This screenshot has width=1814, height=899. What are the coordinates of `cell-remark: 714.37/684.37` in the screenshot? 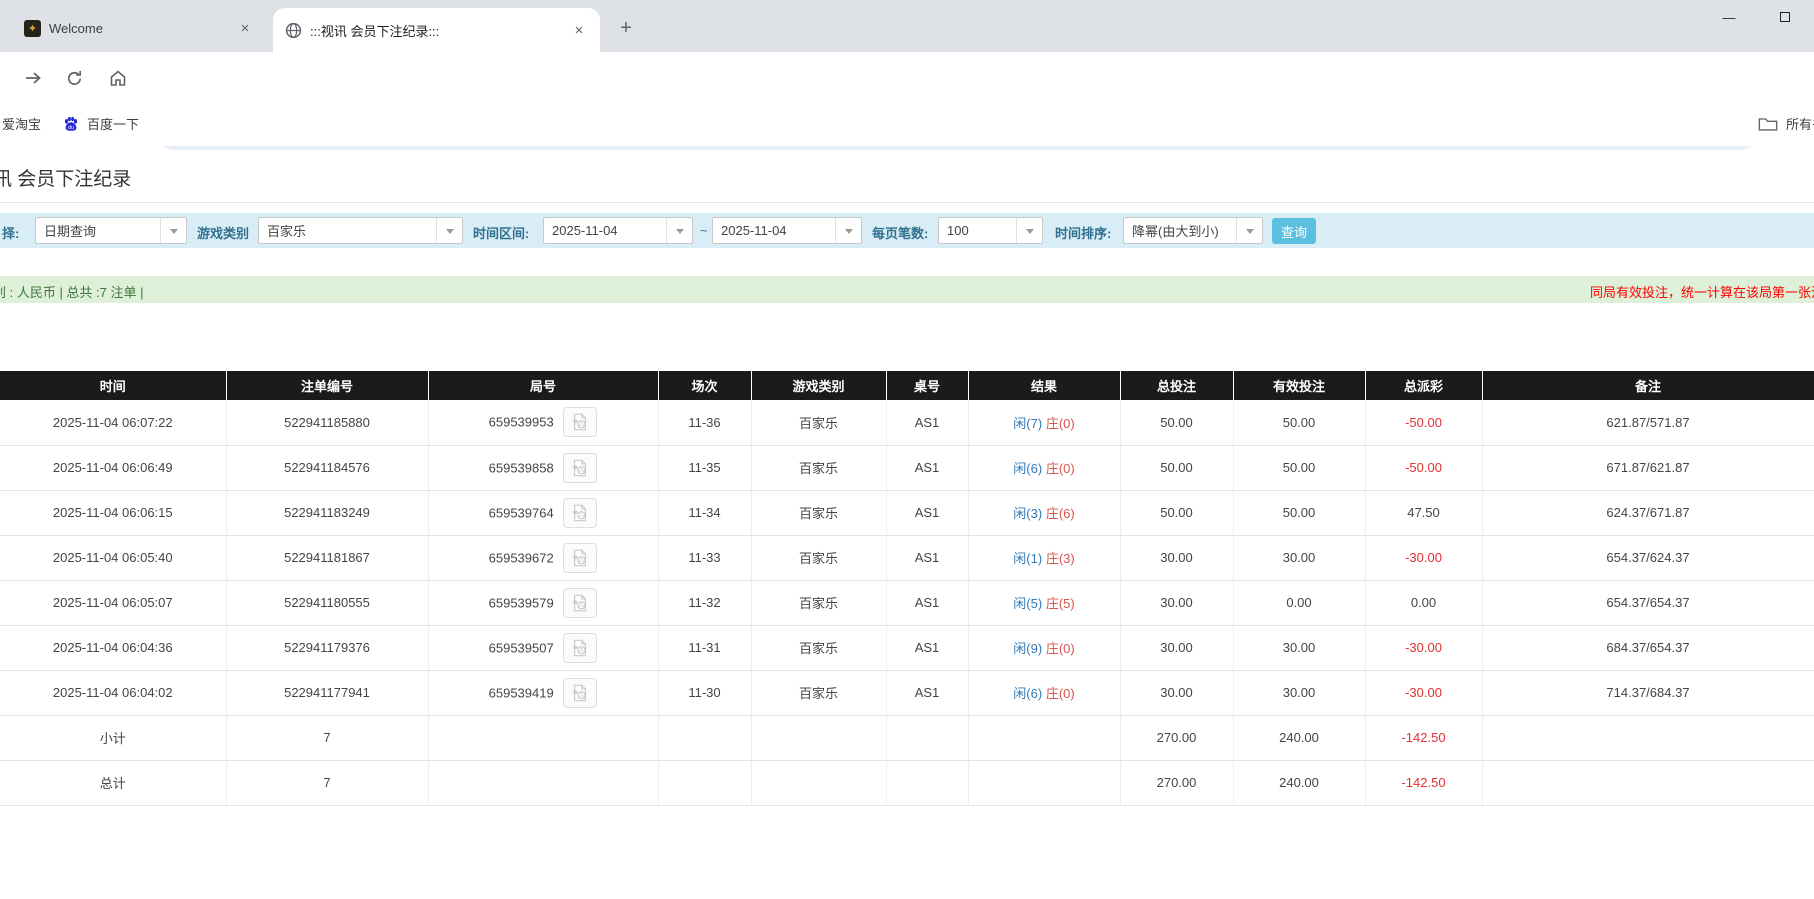 It's located at (1648, 693).